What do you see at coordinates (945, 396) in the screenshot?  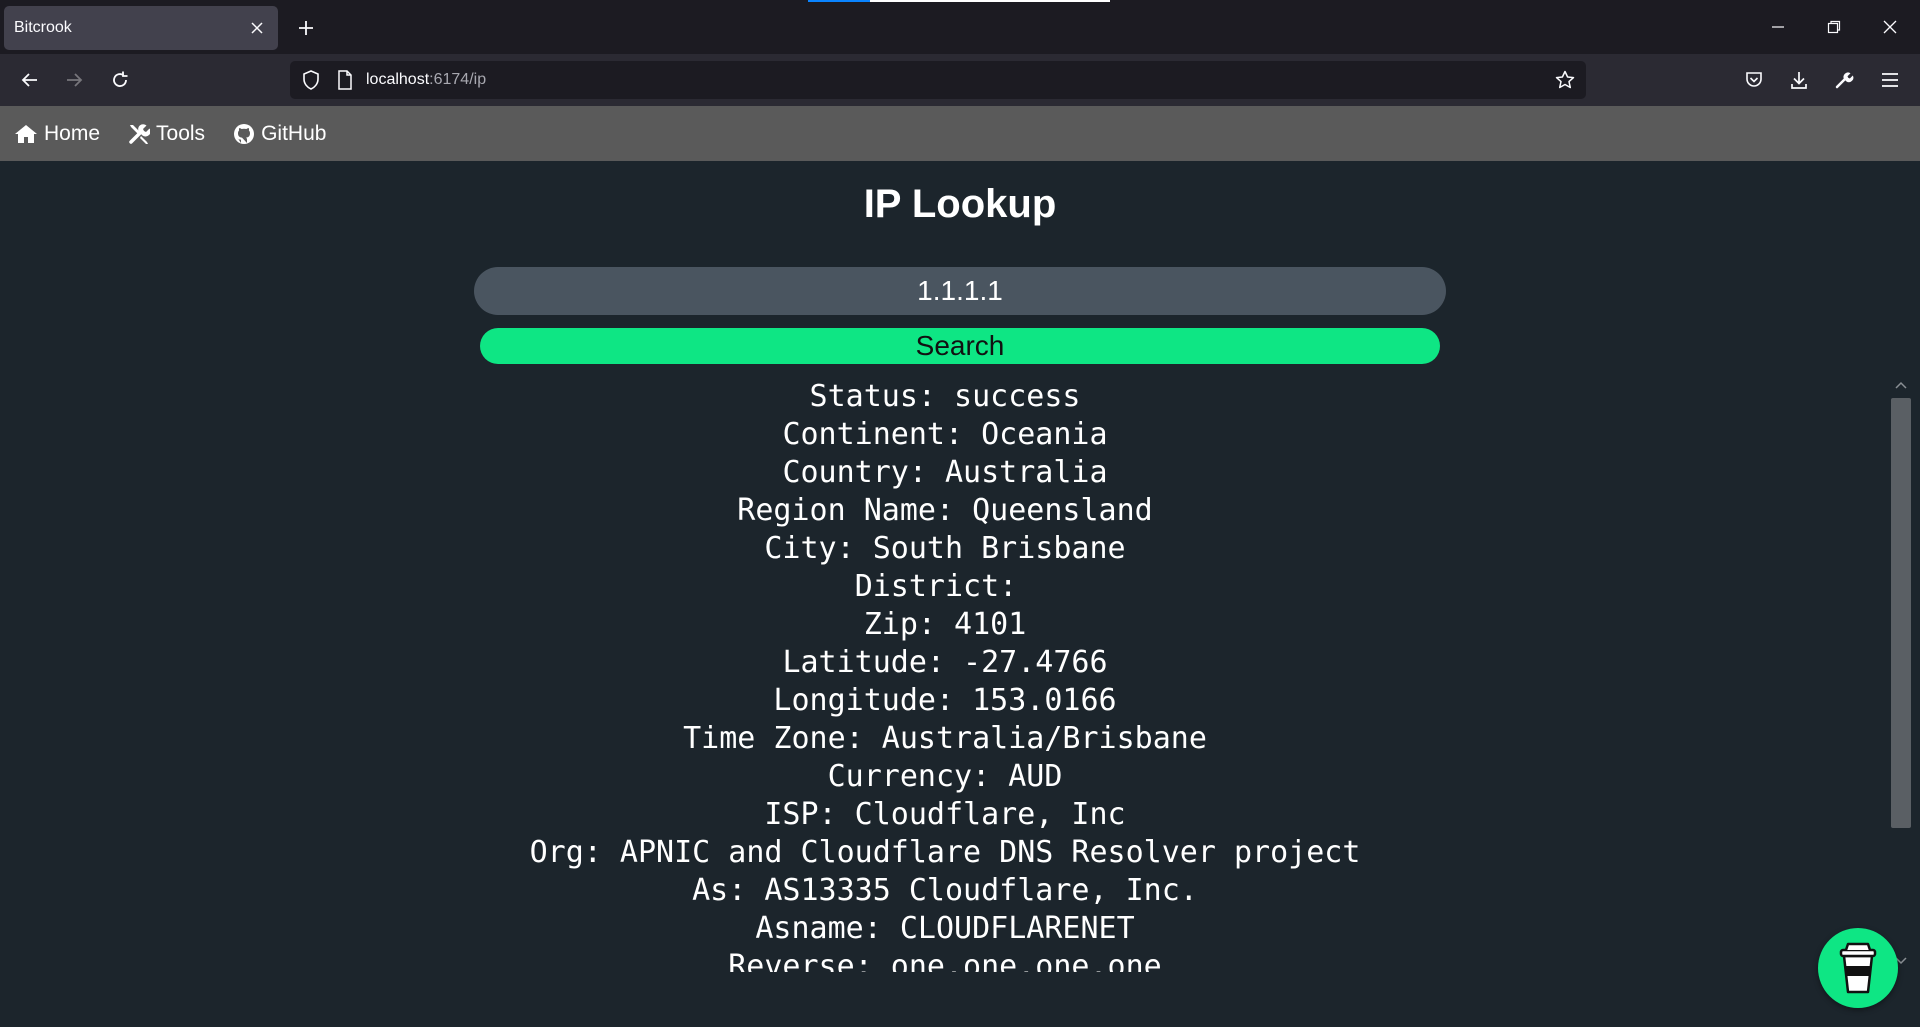 I see `result-status: Status: success` at bounding box center [945, 396].